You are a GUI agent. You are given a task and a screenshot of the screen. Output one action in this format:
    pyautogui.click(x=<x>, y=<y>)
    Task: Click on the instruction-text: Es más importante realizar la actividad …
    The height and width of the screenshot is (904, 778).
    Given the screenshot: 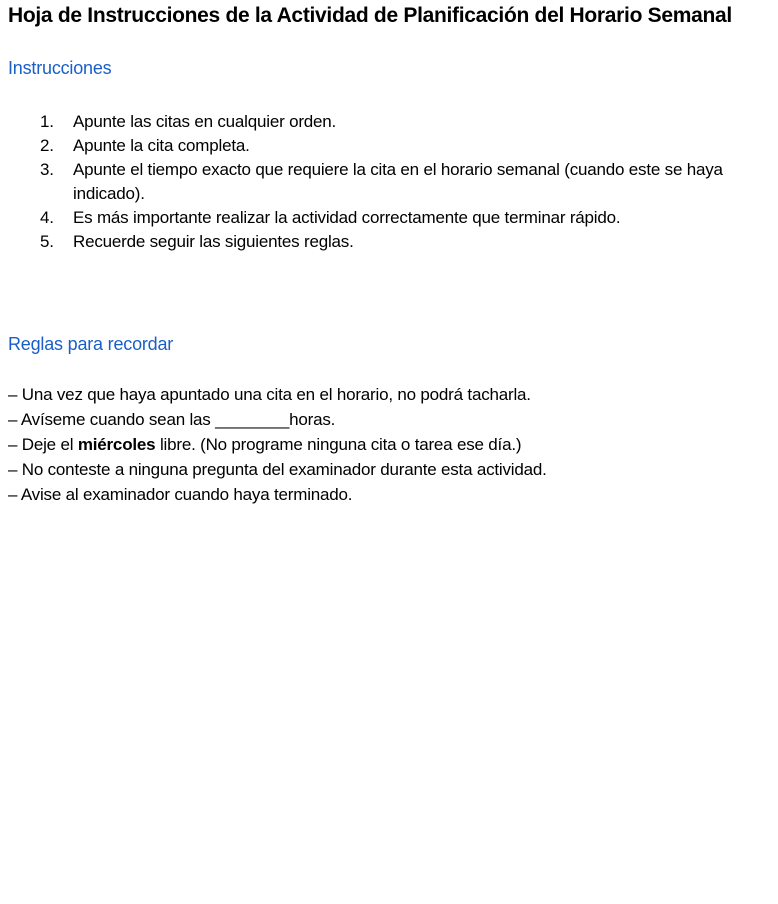 What is the action you would take?
    pyautogui.click(x=347, y=217)
    